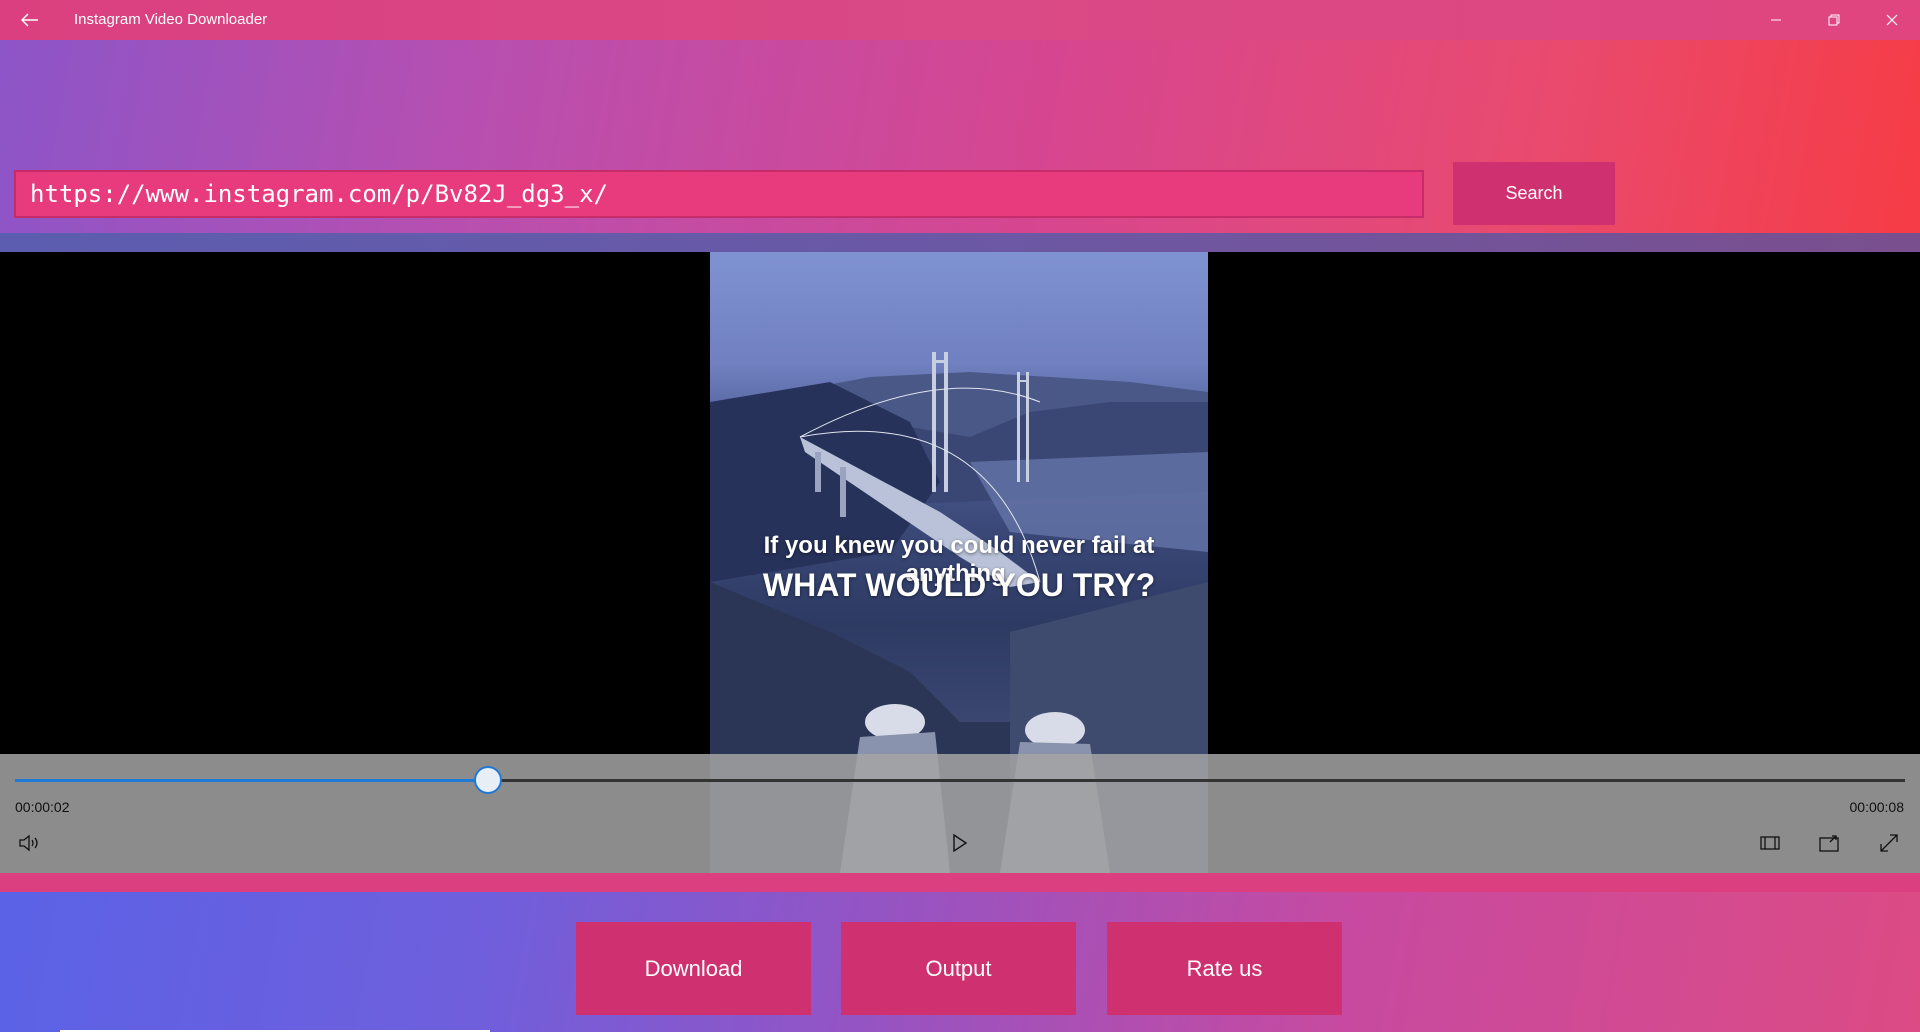 This screenshot has width=1920, height=1032. I want to click on minimize-icon, so click(1776, 20).